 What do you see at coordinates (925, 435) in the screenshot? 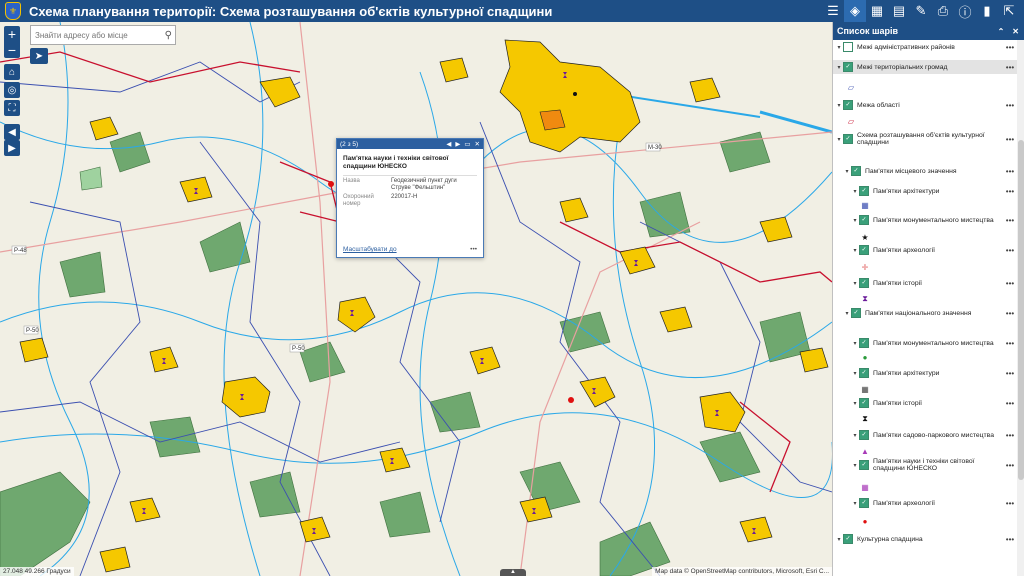
I see `layer-item: ▾ ✓ Пам'ятки садово-паркового мистецтва •••` at bounding box center [925, 435].